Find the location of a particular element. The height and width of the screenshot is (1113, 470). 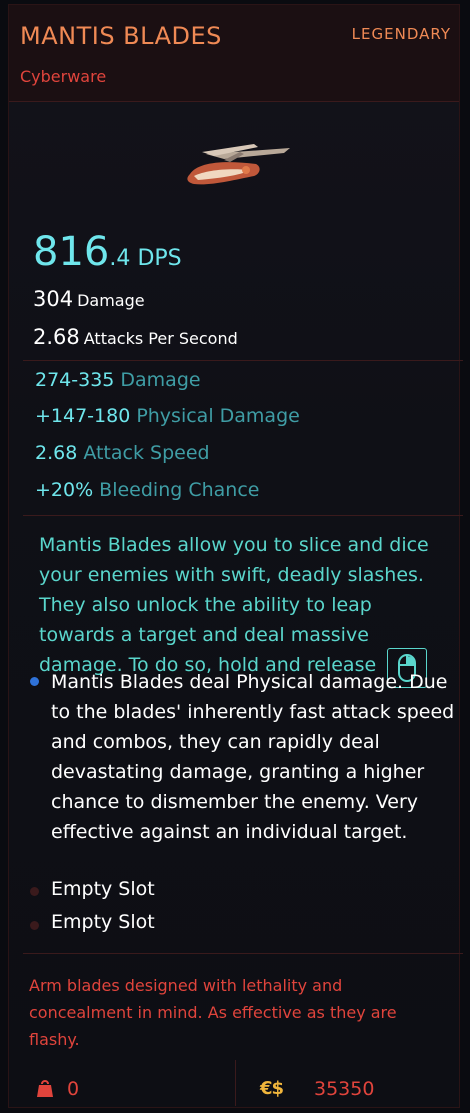

summary-damage-value: 304 is located at coordinates (53, 299).